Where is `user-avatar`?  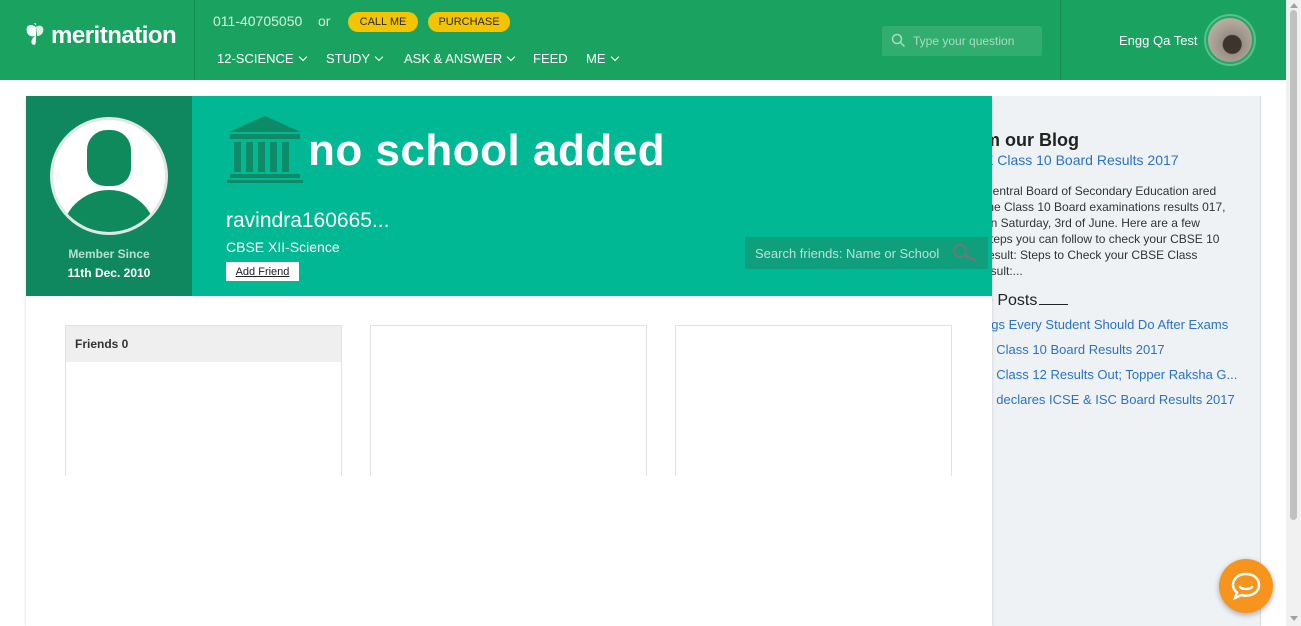
user-avatar is located at coordinates (1230, 40).